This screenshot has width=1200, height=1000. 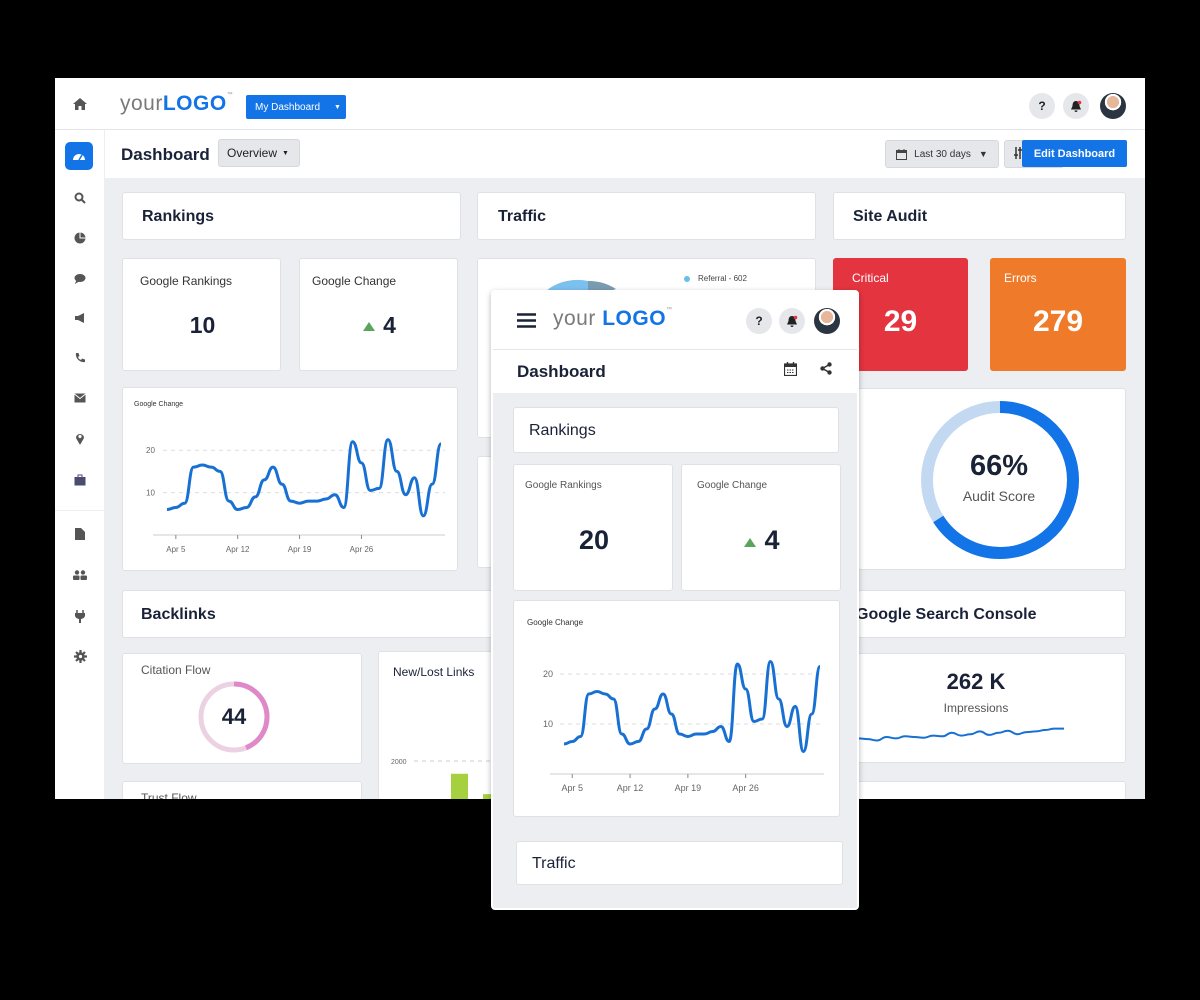 I want to click on briefcase-icon, so click(x=80, y=480).